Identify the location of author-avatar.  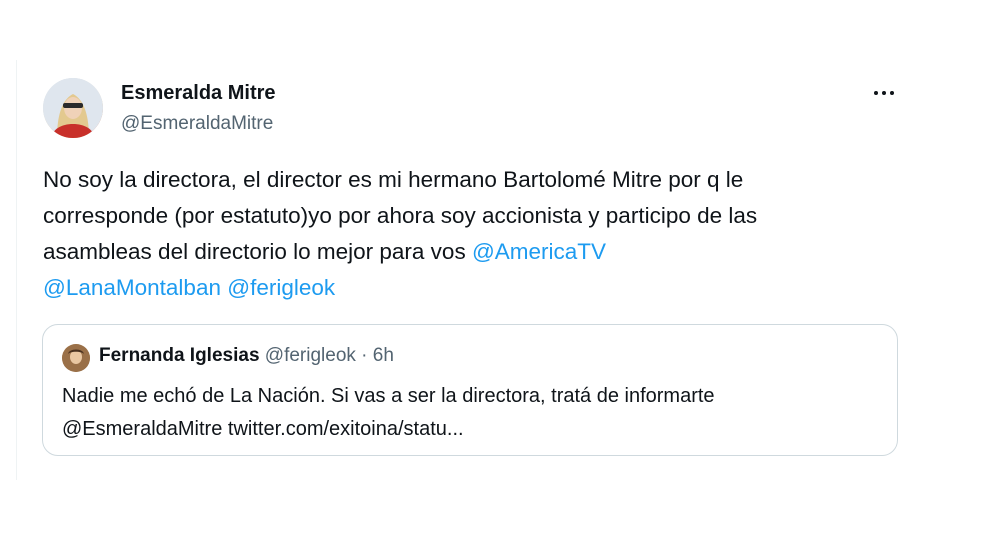
(73, 108).